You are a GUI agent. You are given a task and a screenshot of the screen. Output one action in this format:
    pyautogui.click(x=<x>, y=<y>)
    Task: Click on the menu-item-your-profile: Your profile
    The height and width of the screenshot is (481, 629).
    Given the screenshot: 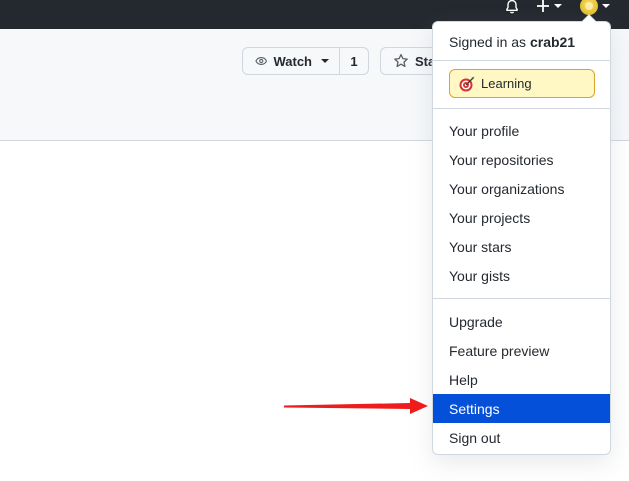 What is the action you would take?
    pyautogui.click(x=521, y=130)
    